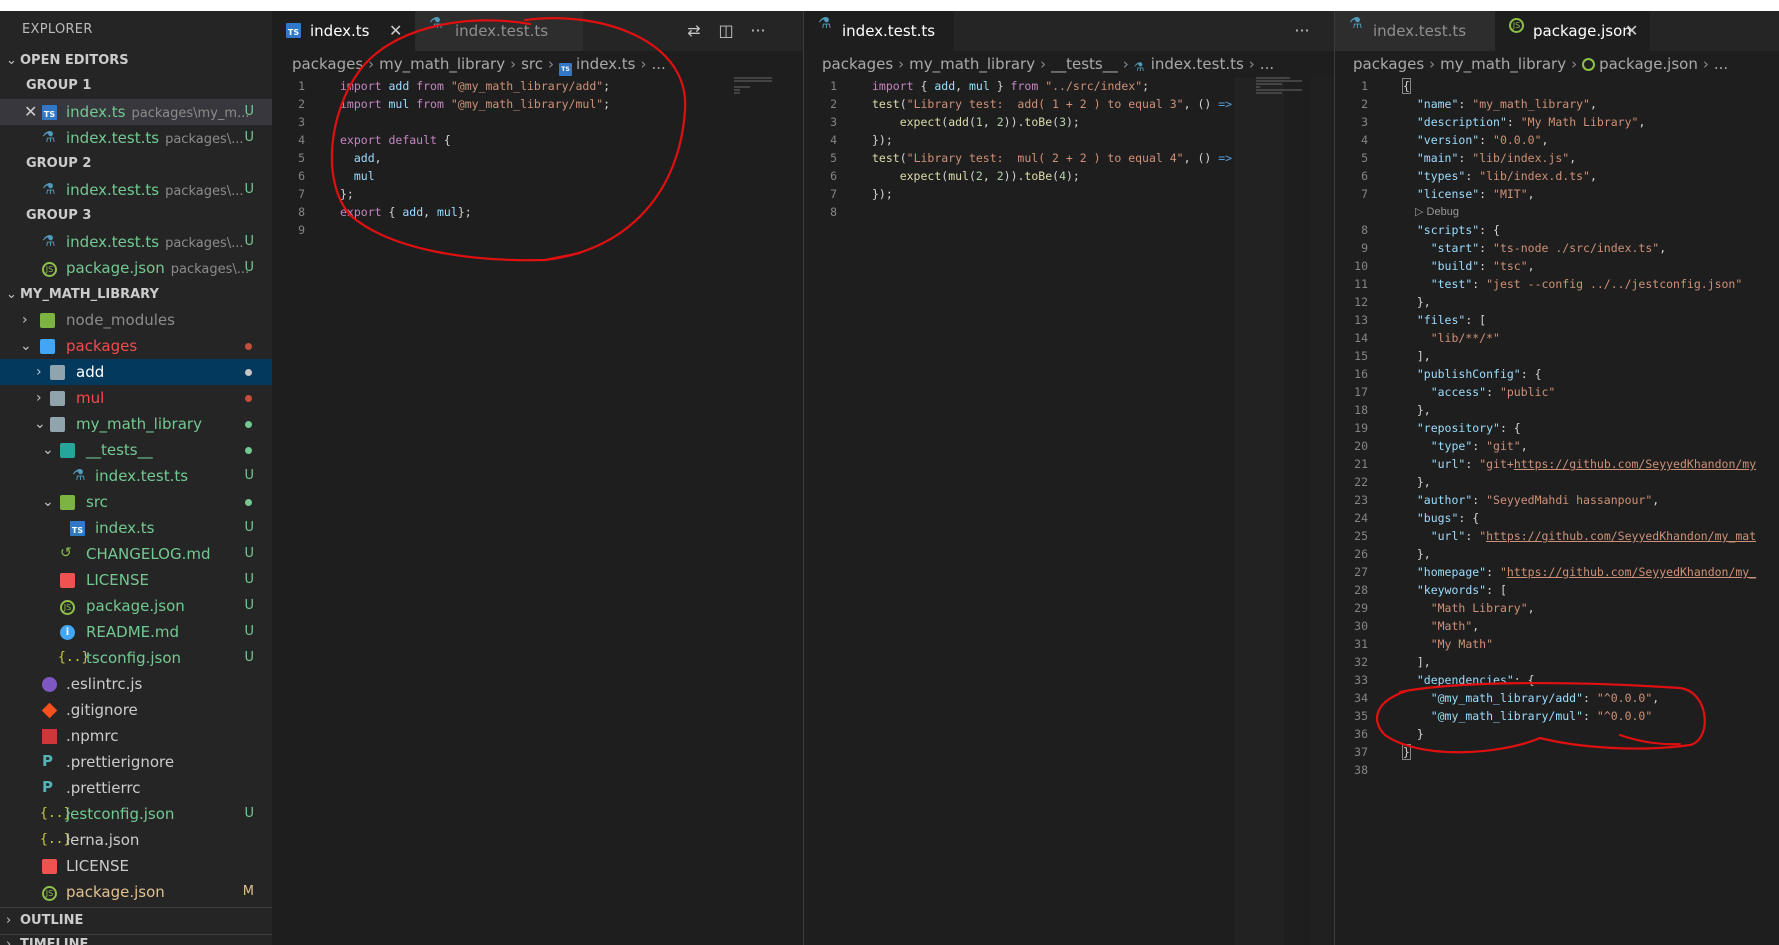  What do you see at coordinates (90, 372) in the screenshot?
I see `tree-item-label: add` at bounding box center [90, 372].